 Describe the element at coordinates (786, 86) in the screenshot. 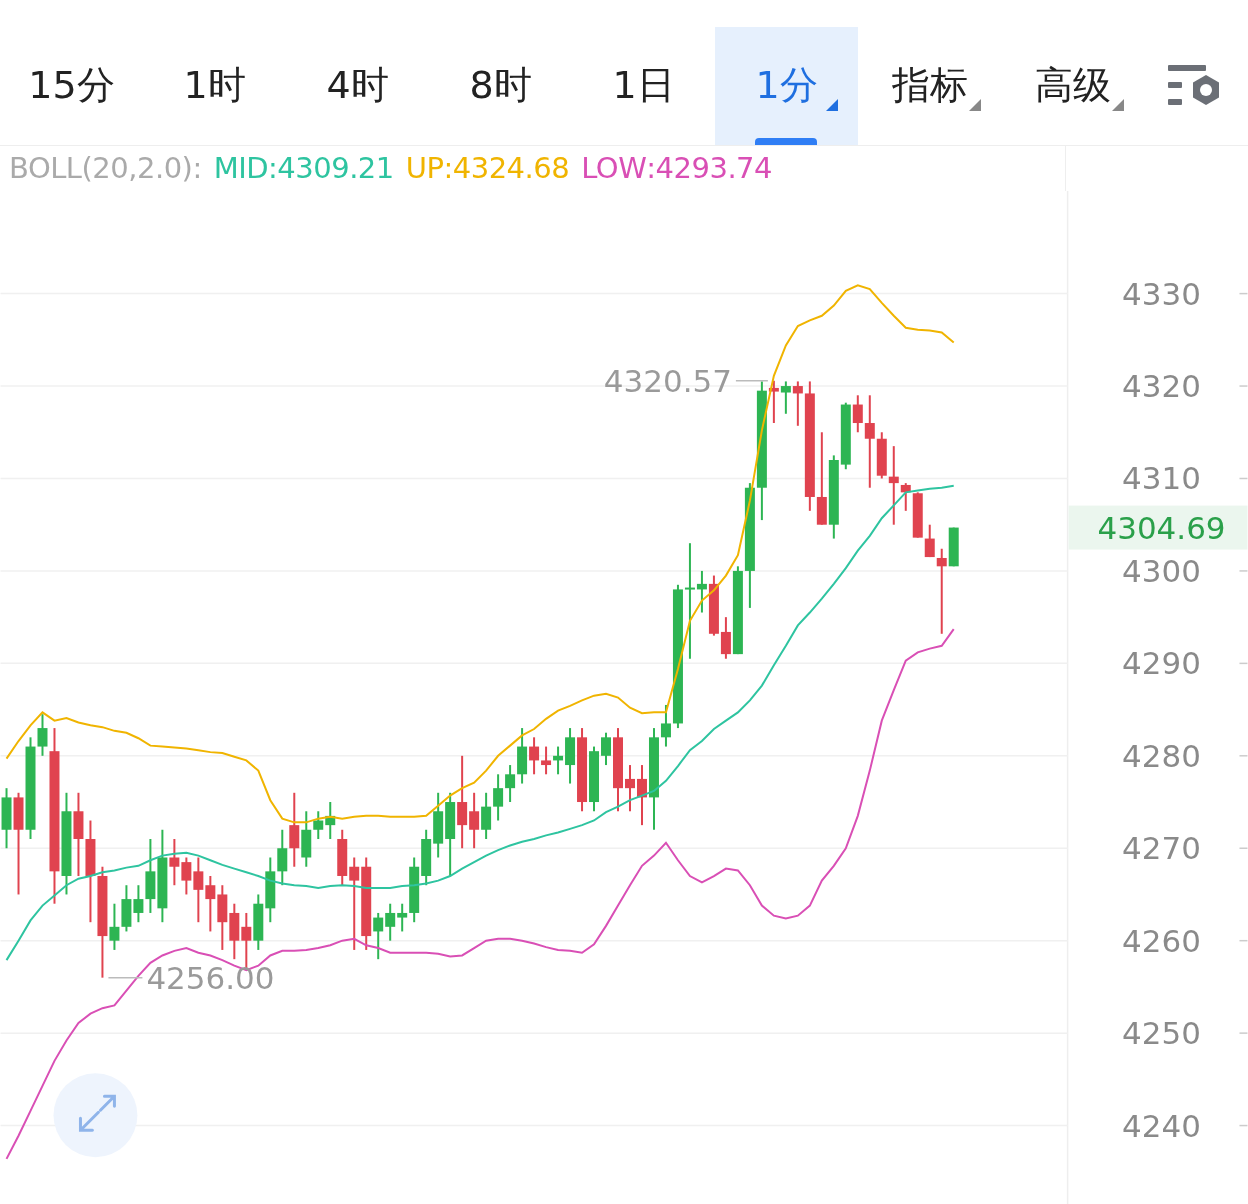

I see `timeframe-tab: 1分` at that location.